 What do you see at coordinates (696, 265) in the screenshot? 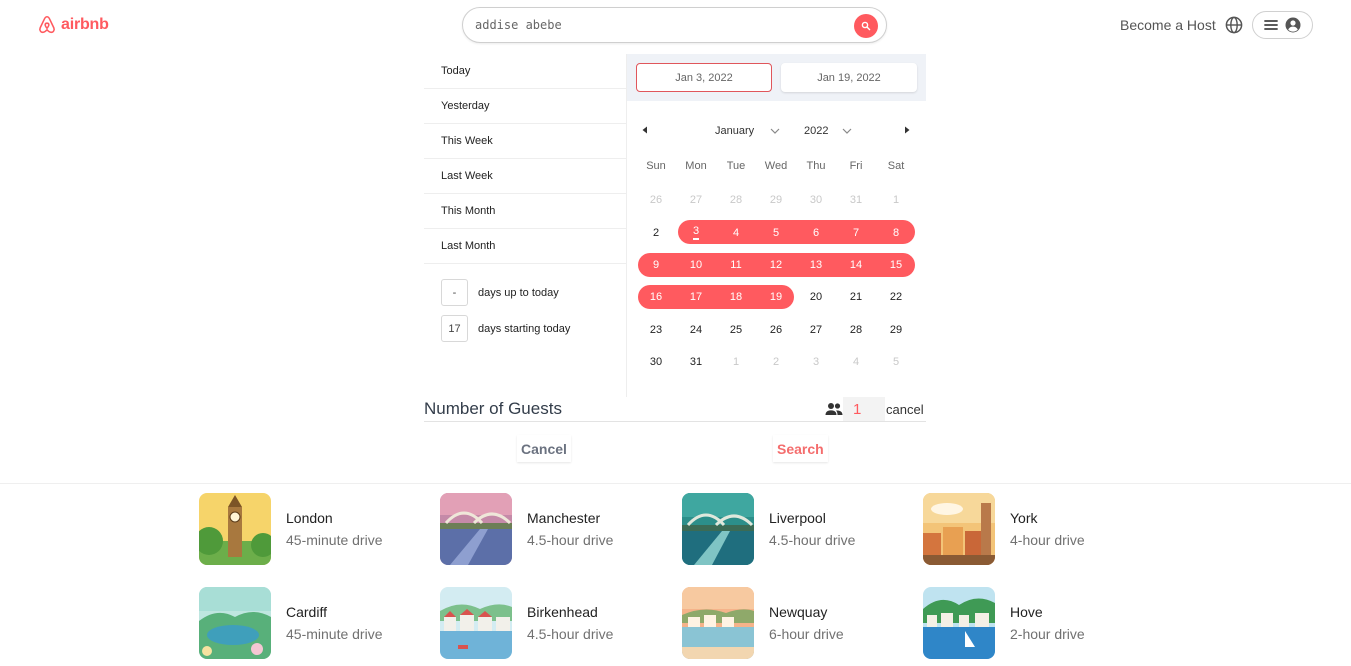
I see `calendar-day-in-range: 10` at bounding box center [696, 265].